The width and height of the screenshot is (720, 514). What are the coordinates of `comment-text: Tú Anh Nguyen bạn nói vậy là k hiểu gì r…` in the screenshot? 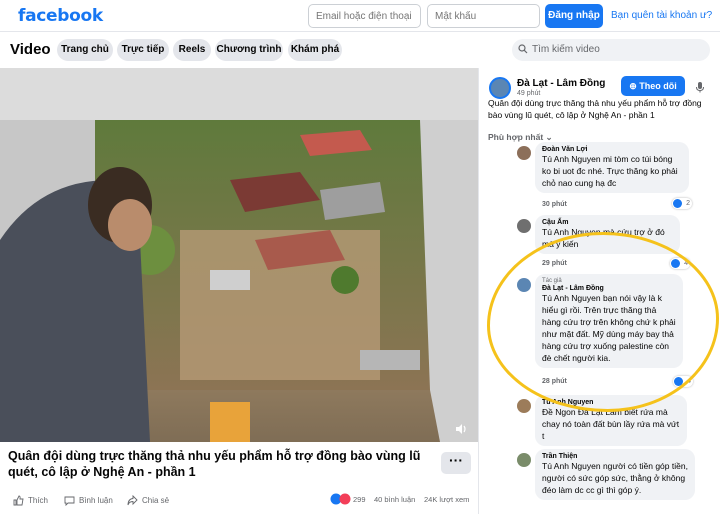 It's located at (609, 328).